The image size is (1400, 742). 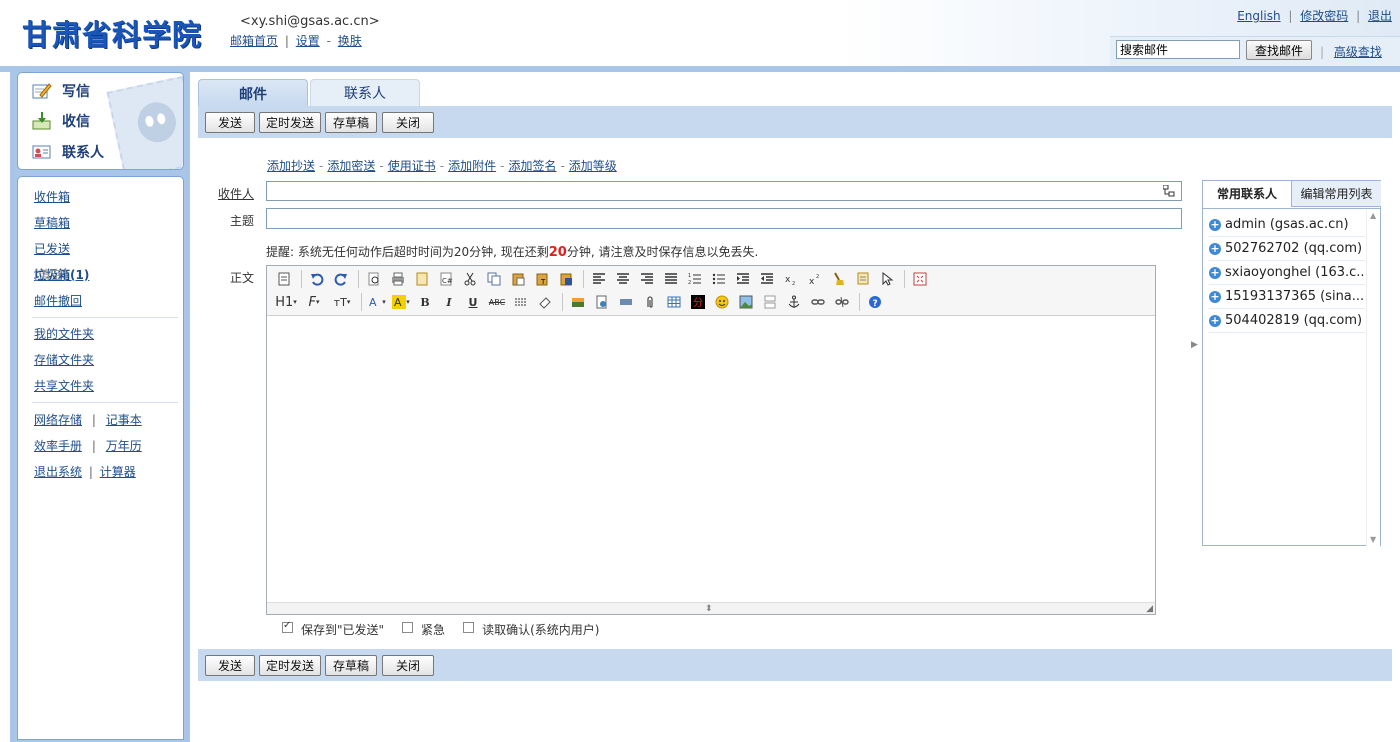 I want to click on contact-item: +502762702 (qq.com), so click(x=1287, y=249).